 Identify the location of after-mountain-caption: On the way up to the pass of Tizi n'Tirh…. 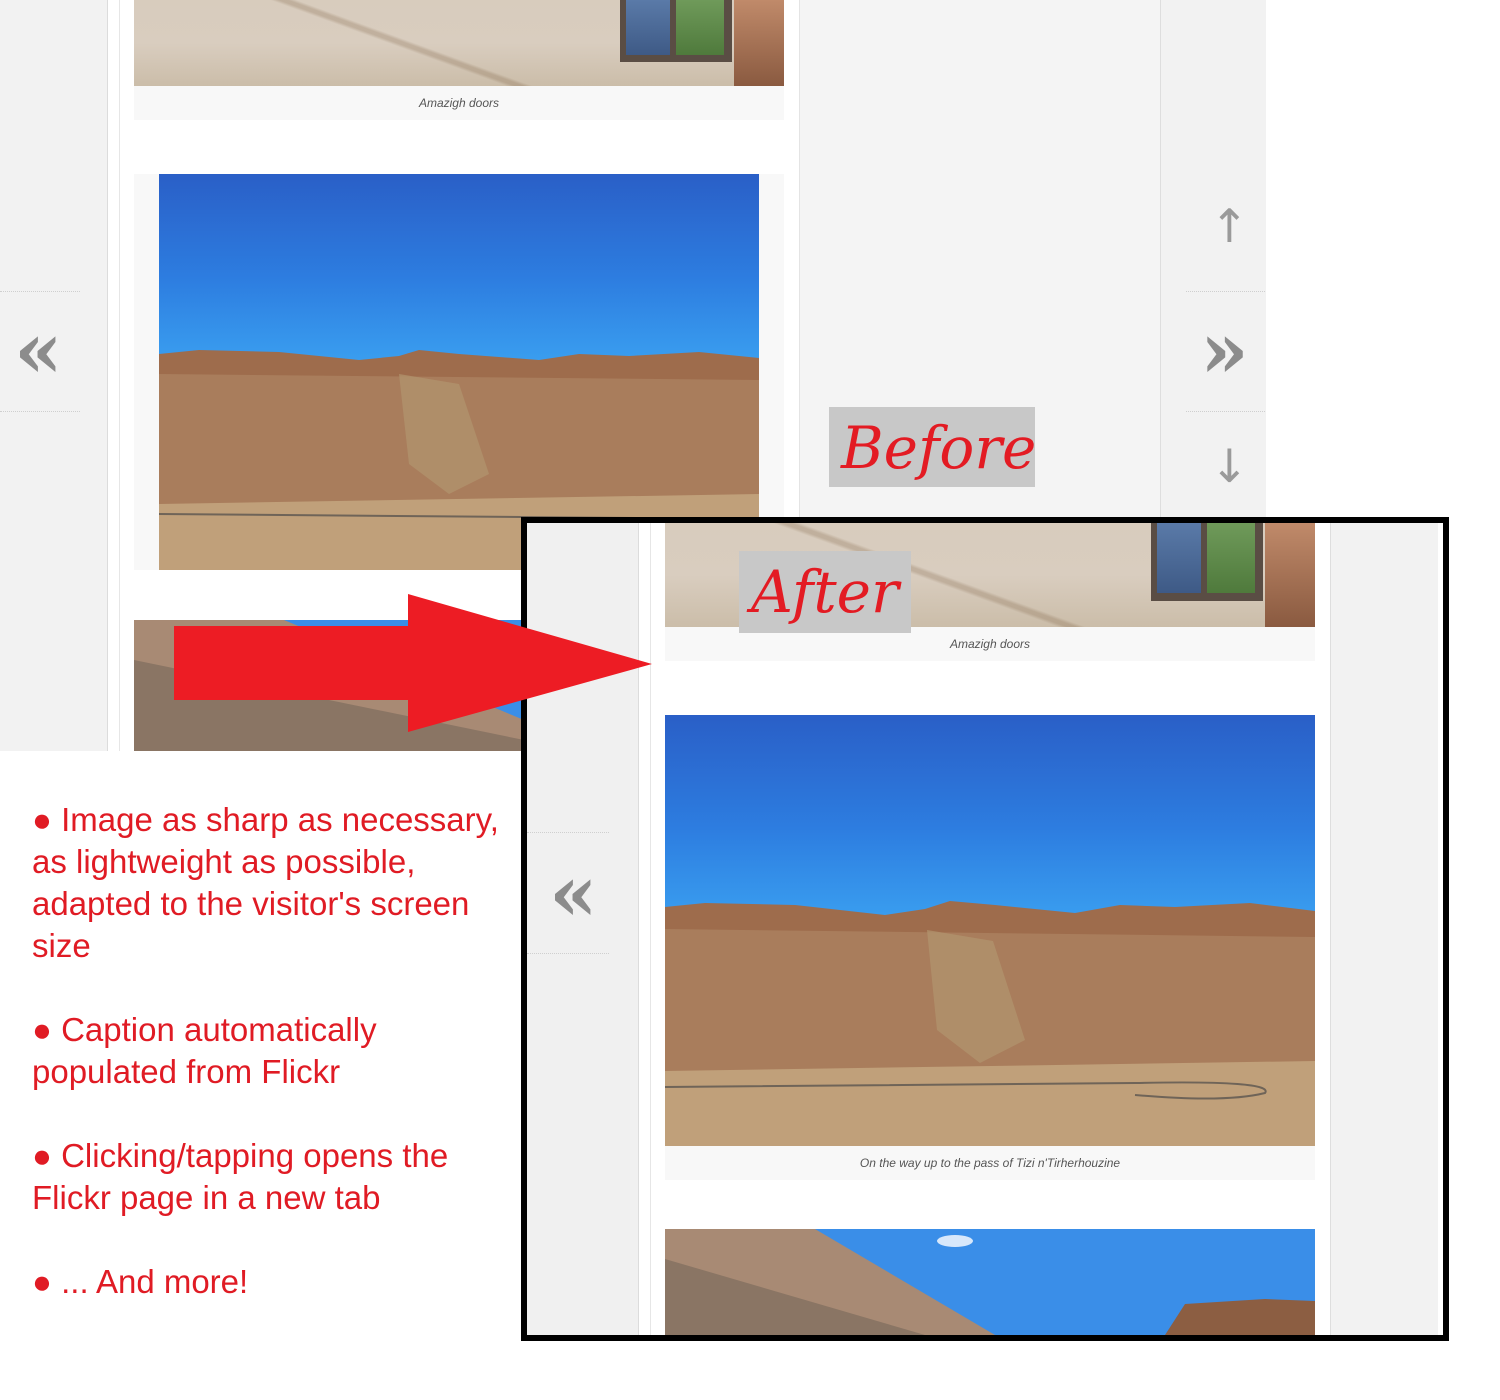
(990, 1163).